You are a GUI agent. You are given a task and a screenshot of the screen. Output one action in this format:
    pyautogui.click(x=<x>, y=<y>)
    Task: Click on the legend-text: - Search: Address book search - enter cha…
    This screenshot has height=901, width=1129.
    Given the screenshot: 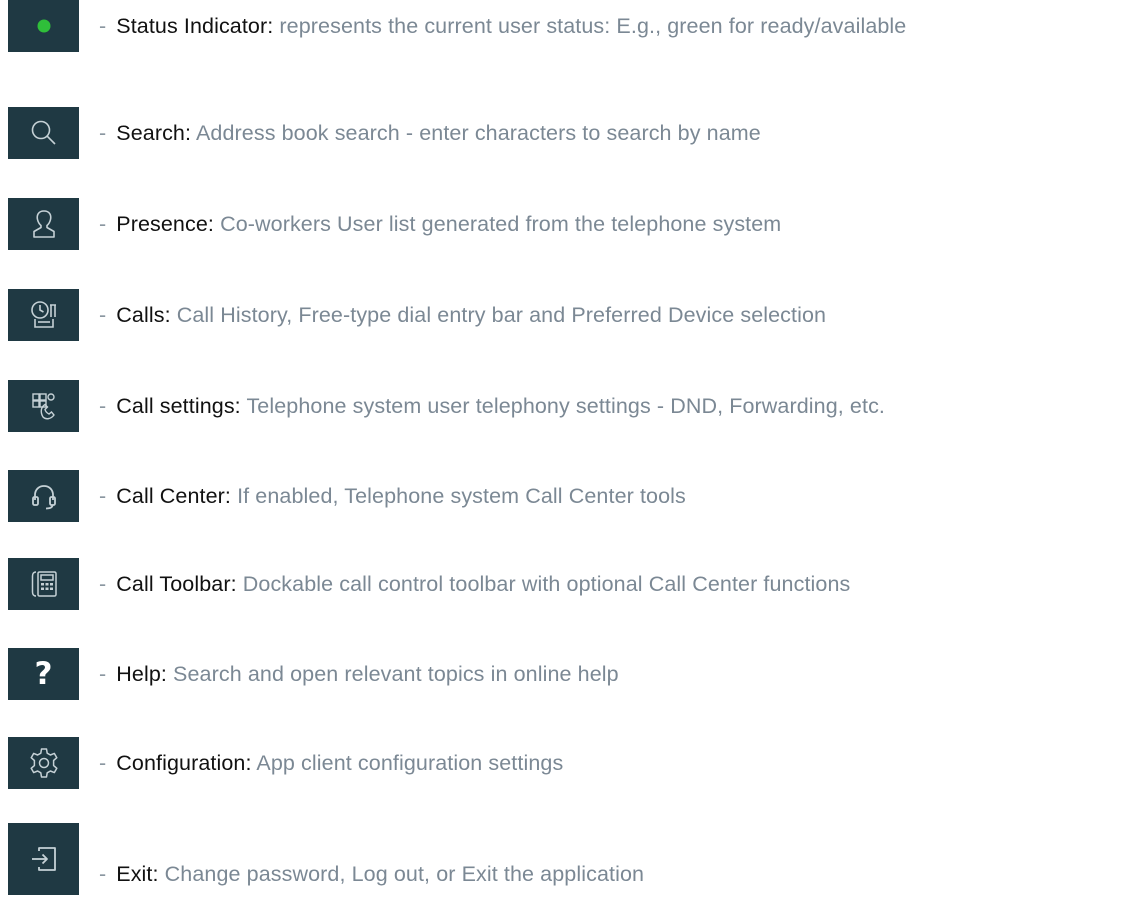 What is the action you would take?
    pyautogui.click(x=430, y=133)
    